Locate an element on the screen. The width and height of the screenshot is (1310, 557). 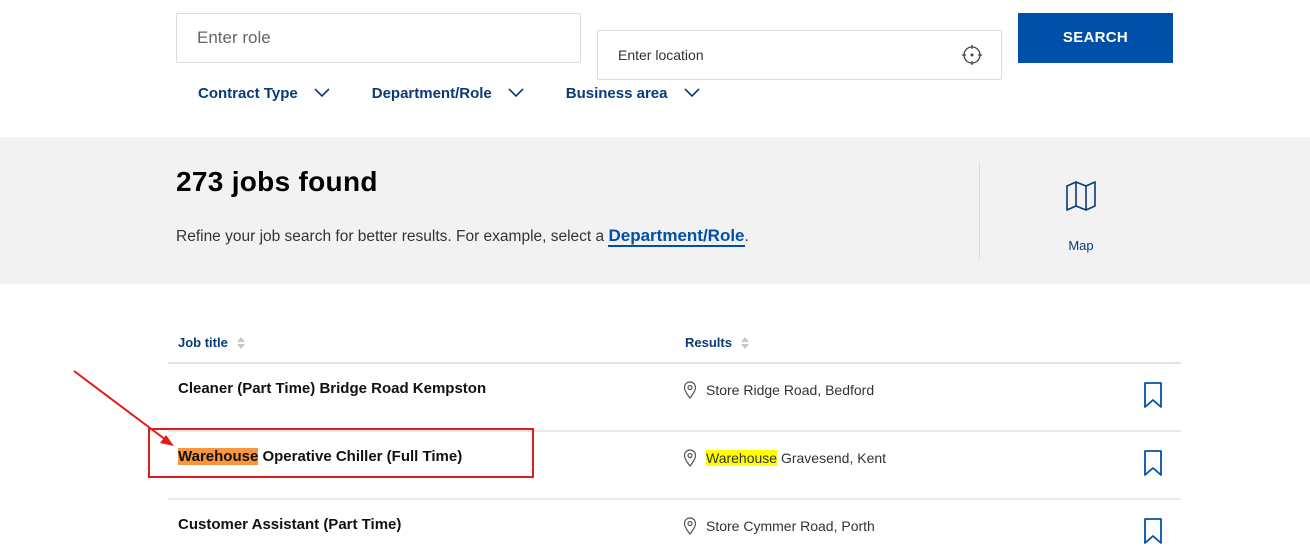
search-bar: Enter role Enter location SEARCH is located at coordinates (674, 46).